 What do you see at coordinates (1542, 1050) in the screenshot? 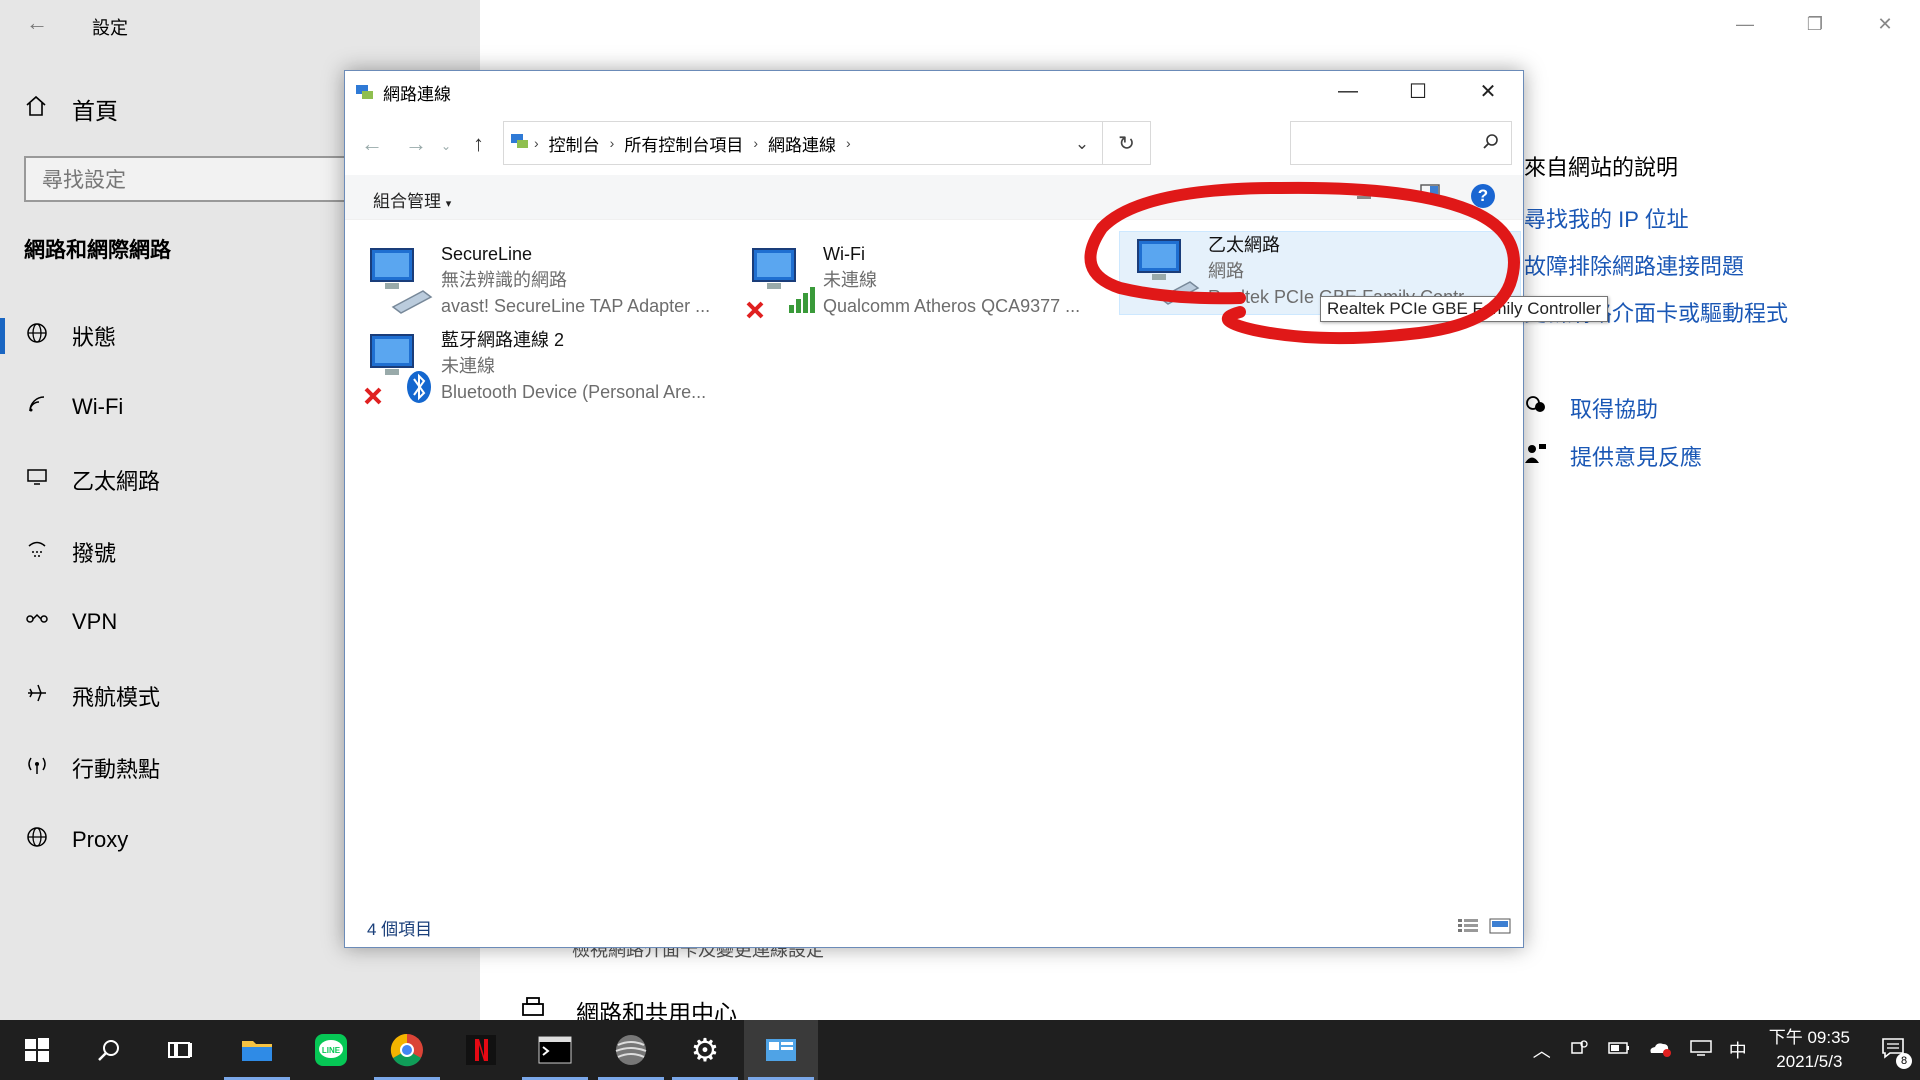
I see `chevron-up-icon: ︿` at bounding box center [1542, 1050].